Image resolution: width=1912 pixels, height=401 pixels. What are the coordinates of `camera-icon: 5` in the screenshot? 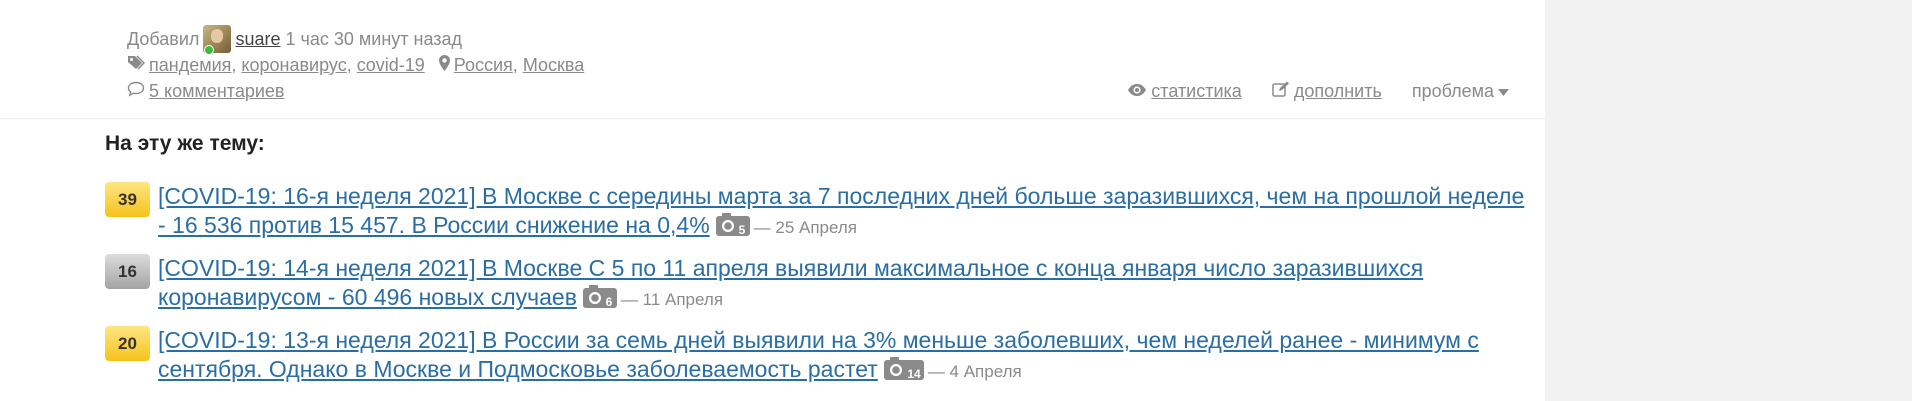 It's located at (732, 227).